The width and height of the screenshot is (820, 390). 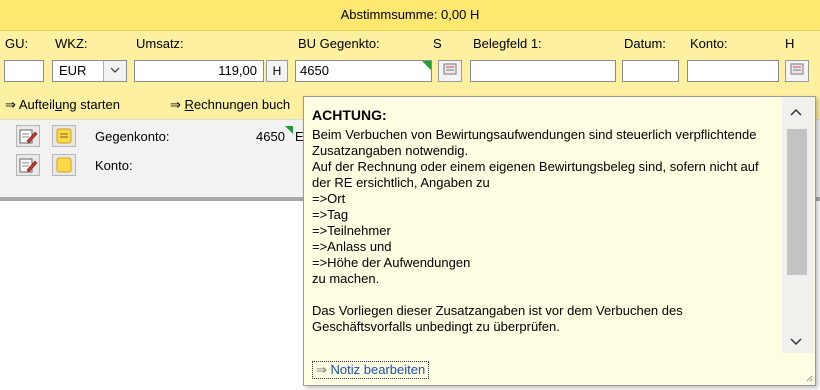 What do you see at coordinates (796, 342) in the screenshot?
I see `scroll-down-icon` at bounding box center [796, 342].